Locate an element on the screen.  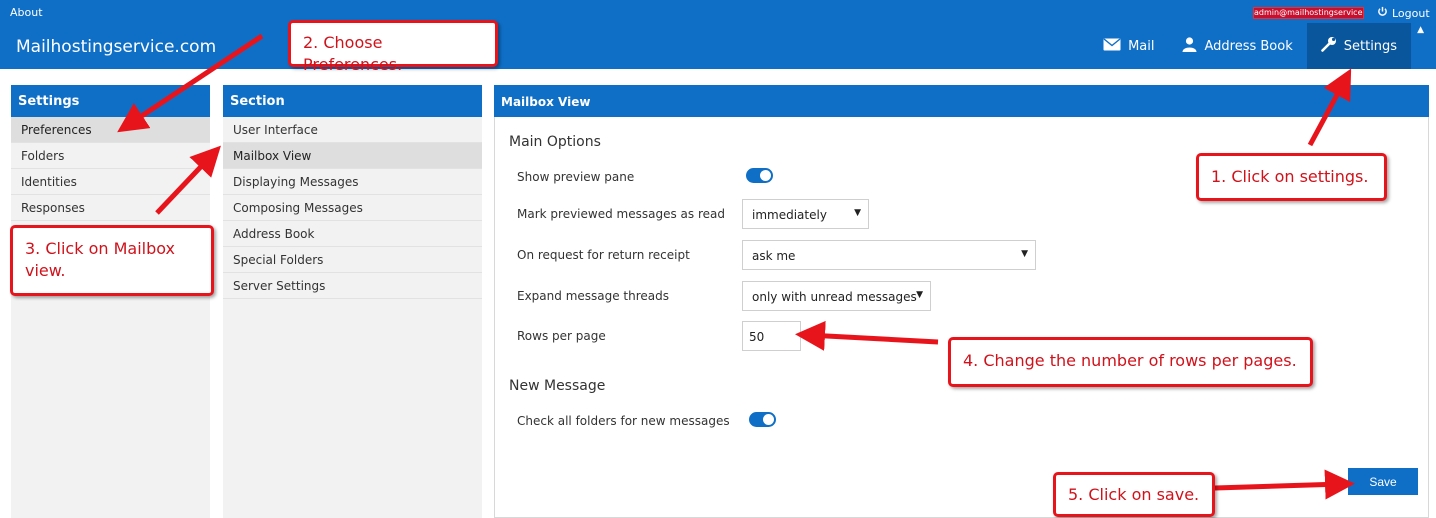
section-item-displaying-messages: Displaying Messages is located at coordinates (352, 182).